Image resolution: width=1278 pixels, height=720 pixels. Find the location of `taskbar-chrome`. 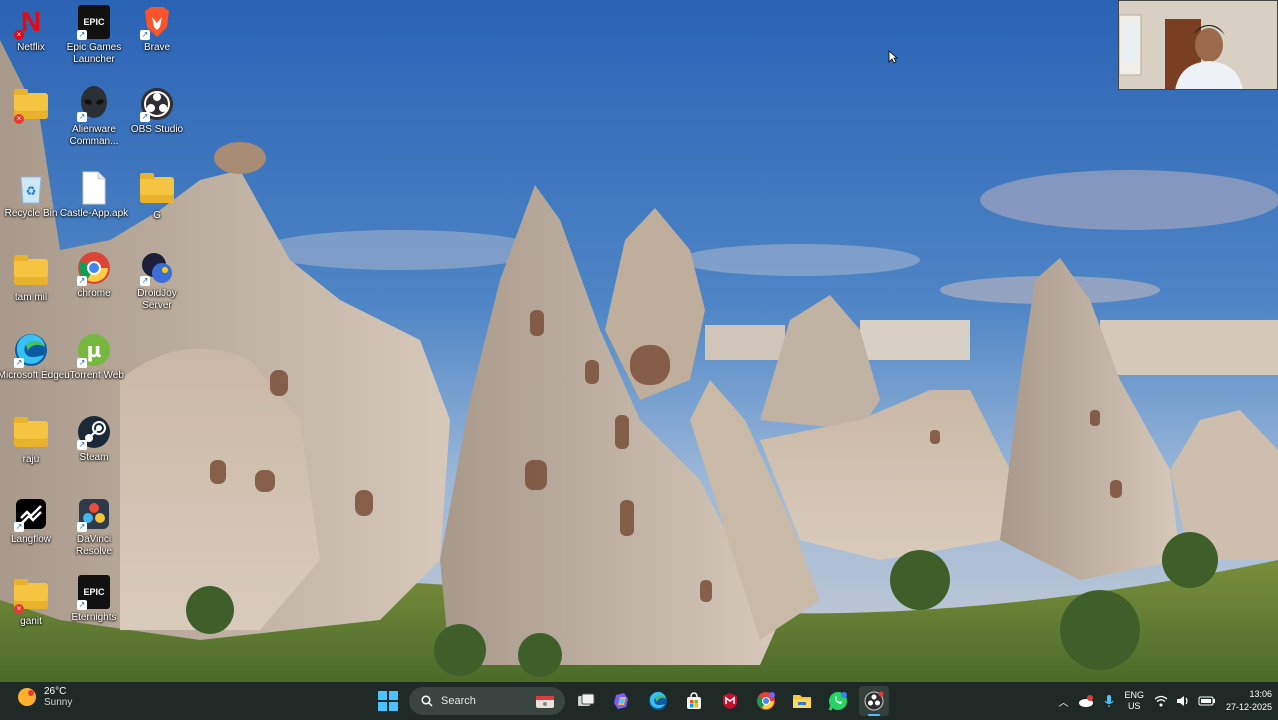

taskbar-chrome is located at coordinates (766, 701).